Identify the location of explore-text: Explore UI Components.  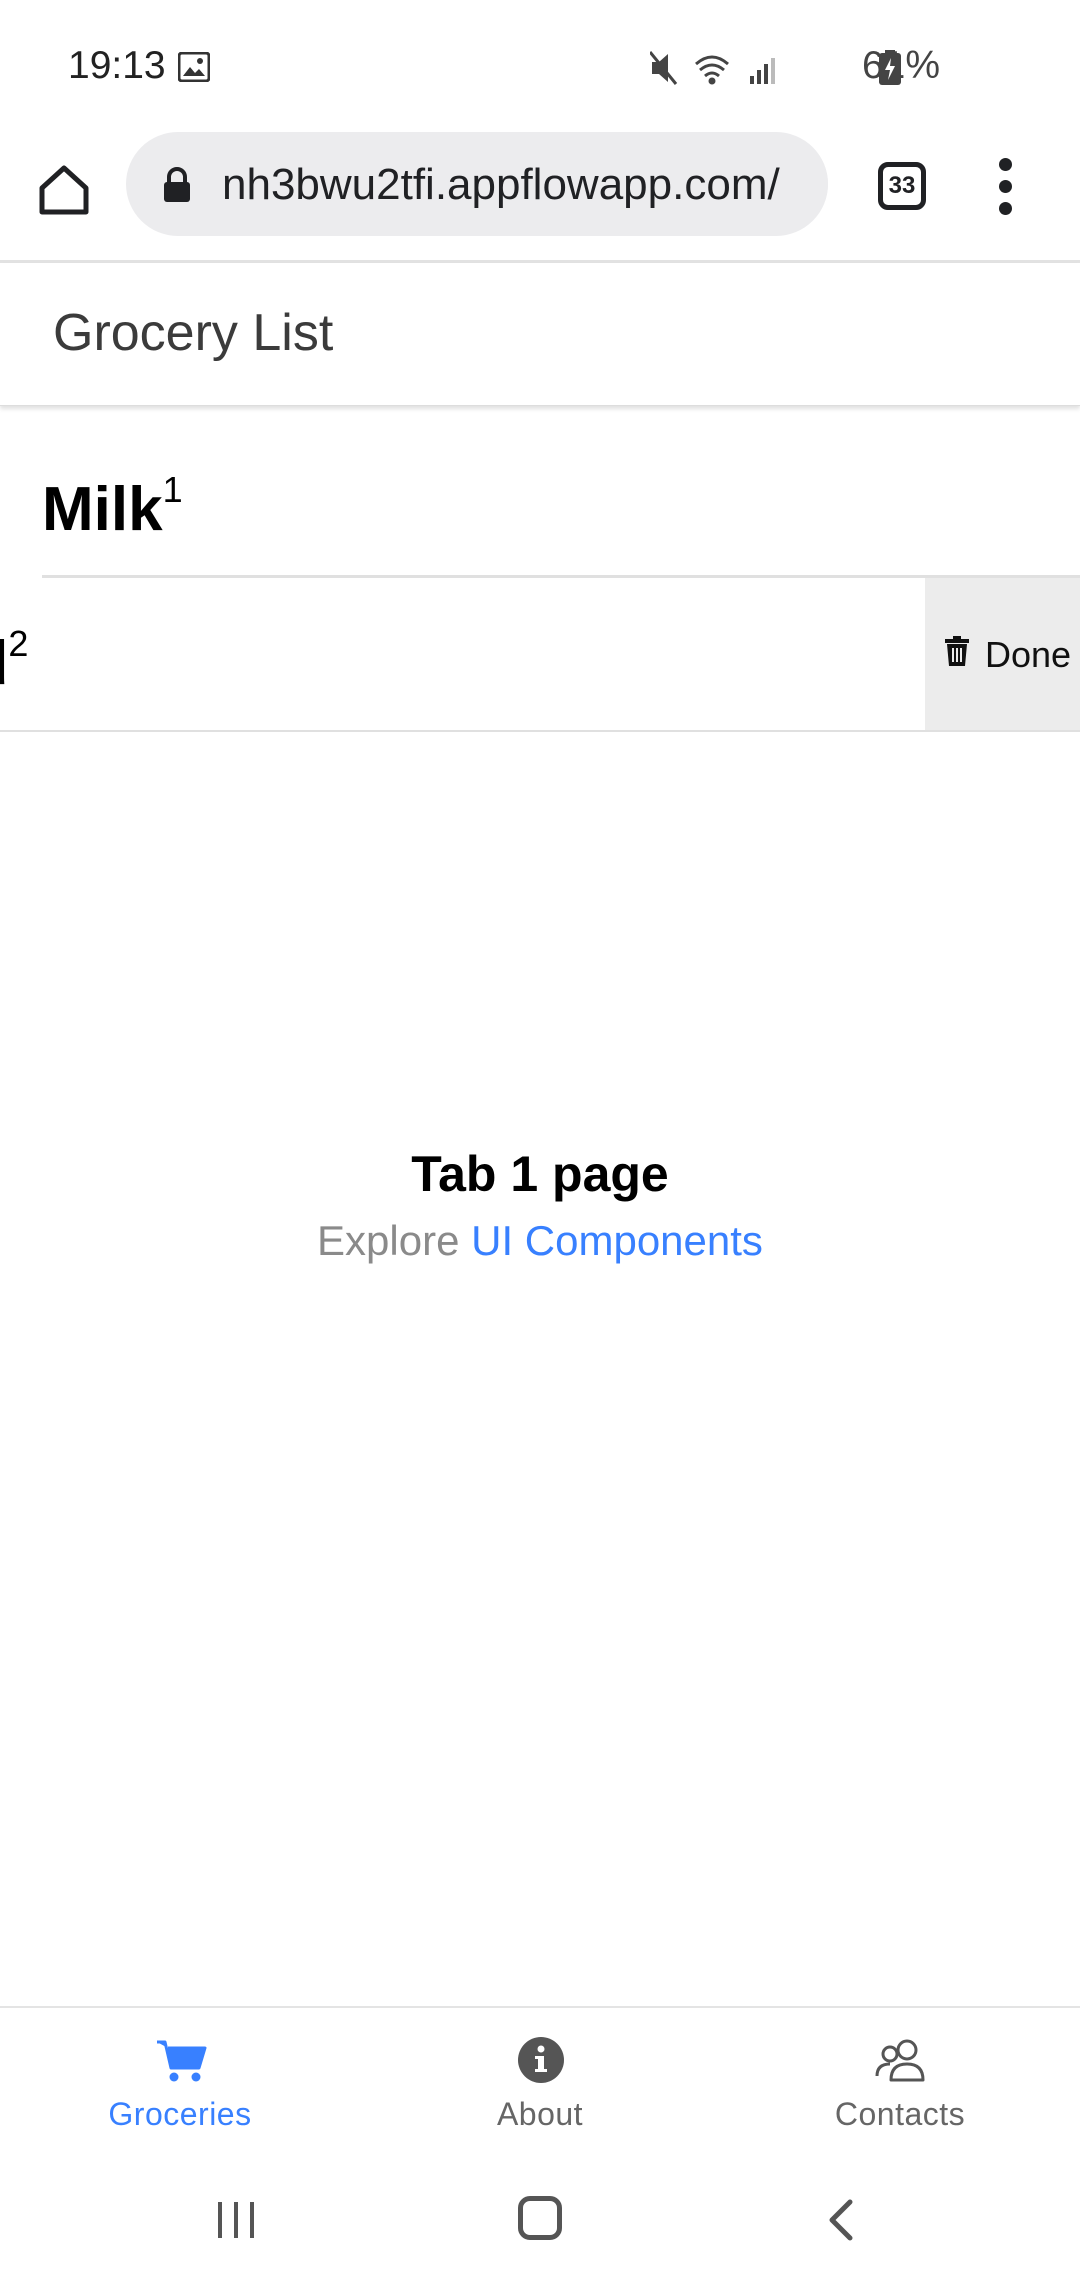
(540, 1241).